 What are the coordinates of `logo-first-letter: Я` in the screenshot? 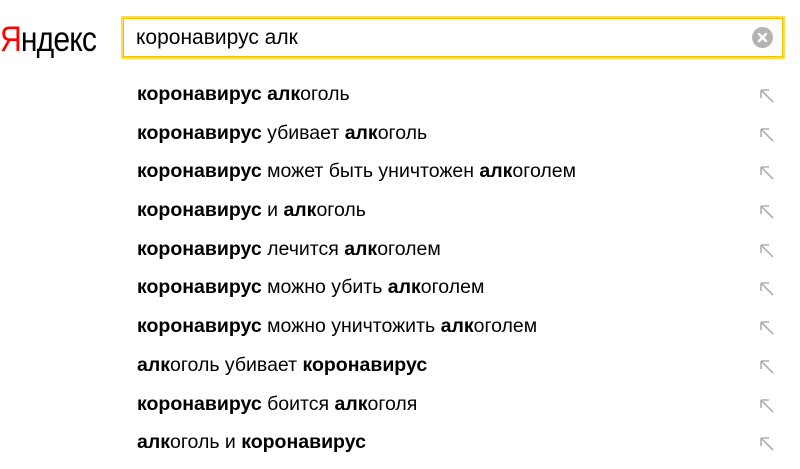 It's located at (11, 39).